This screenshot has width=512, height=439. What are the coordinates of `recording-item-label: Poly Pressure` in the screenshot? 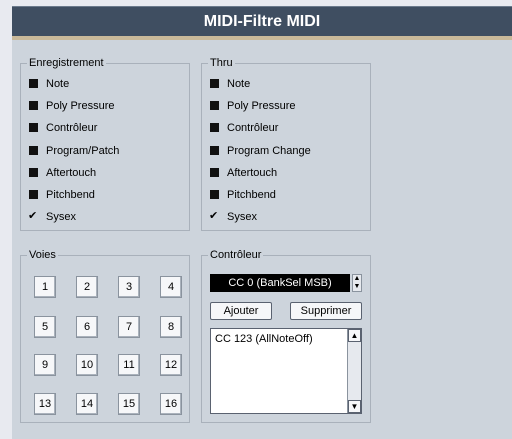 It's located at (80, 106).